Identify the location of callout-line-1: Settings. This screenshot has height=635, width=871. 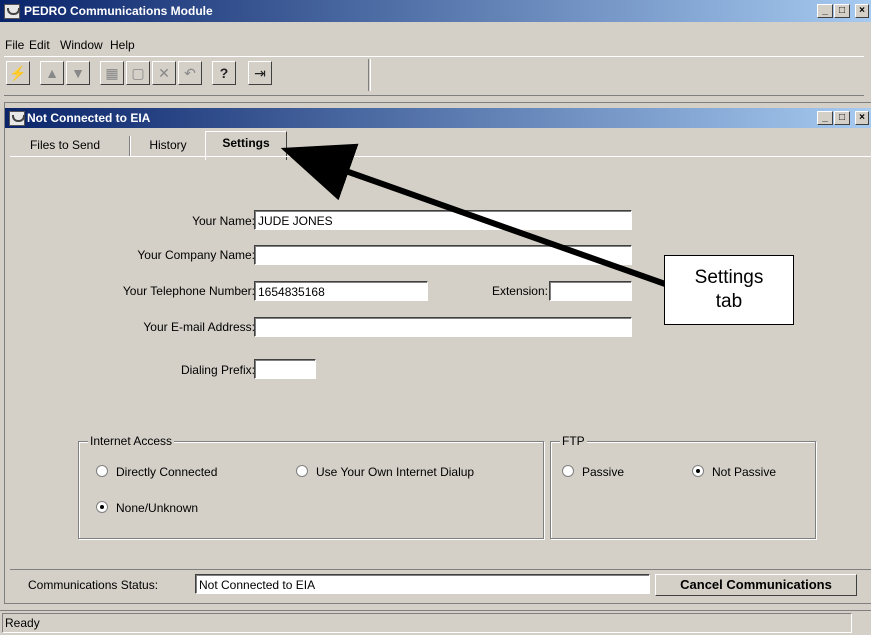
(729, 277).